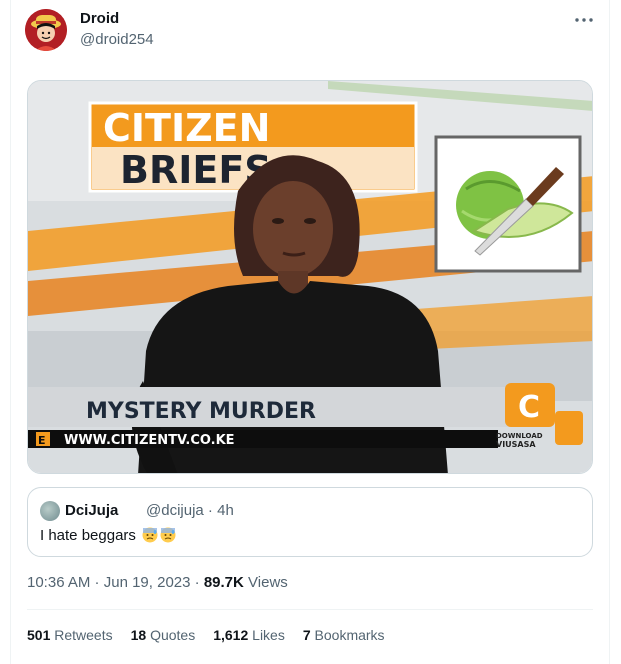 This screenshot has height=664, width=621. Describe the element at coordinates (175, 510) in the screenshot. I see `quoted-author-handle: @dcijuja` at that location.